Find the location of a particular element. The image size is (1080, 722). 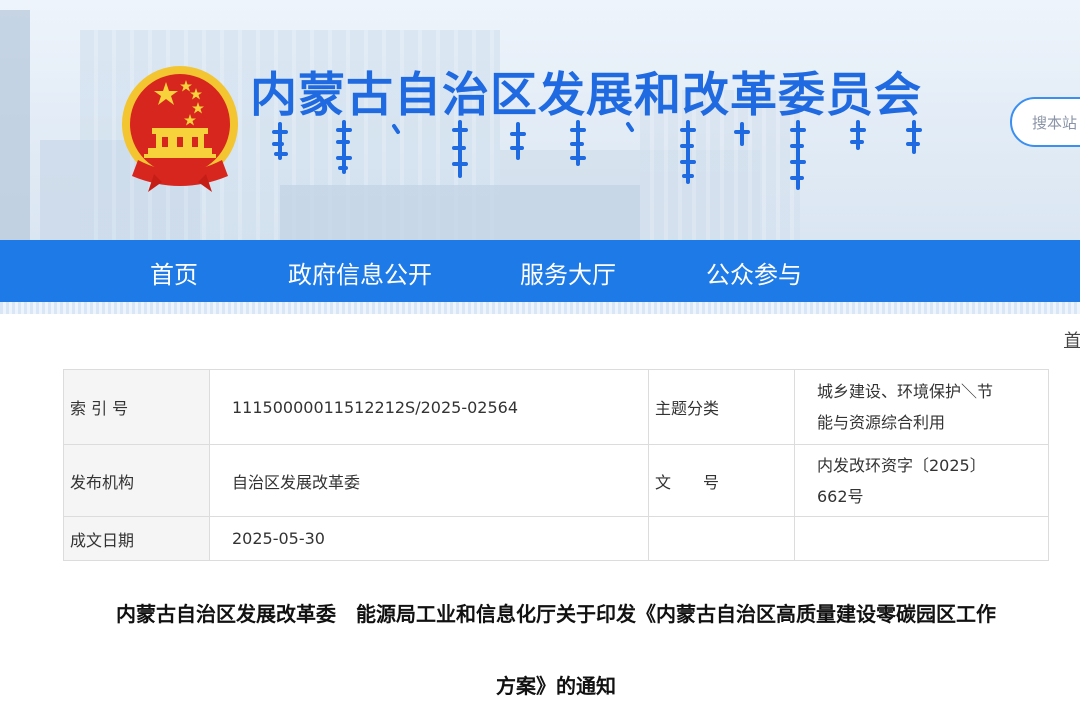

site-search-box is located at coordinates (1045, 122).